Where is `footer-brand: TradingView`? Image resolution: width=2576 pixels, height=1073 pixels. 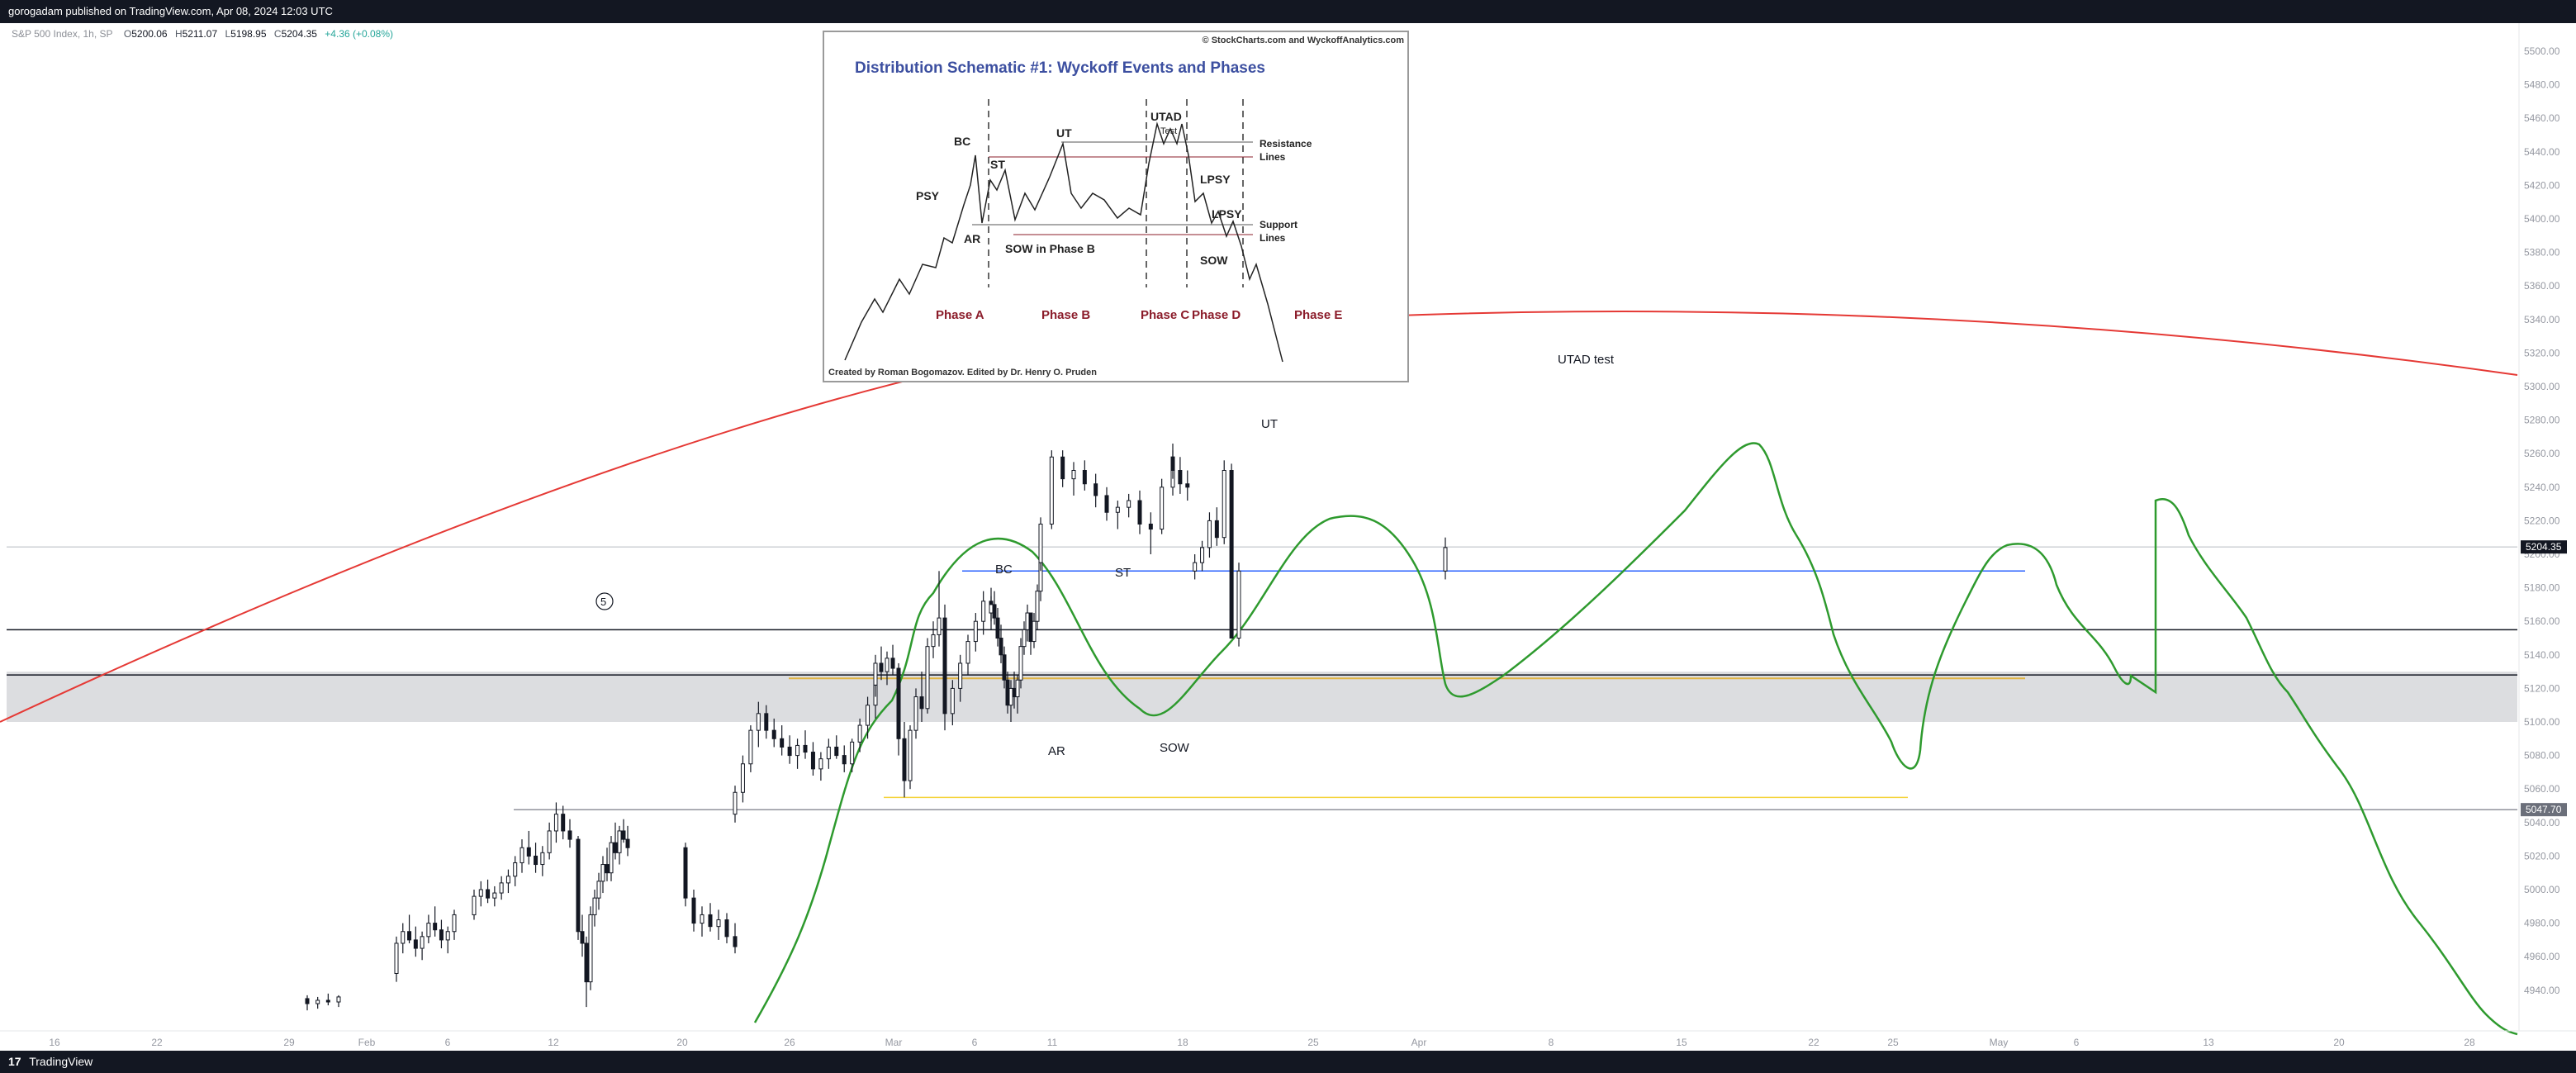 footer-brand: TradingView is located at coordinates (61, 1061).